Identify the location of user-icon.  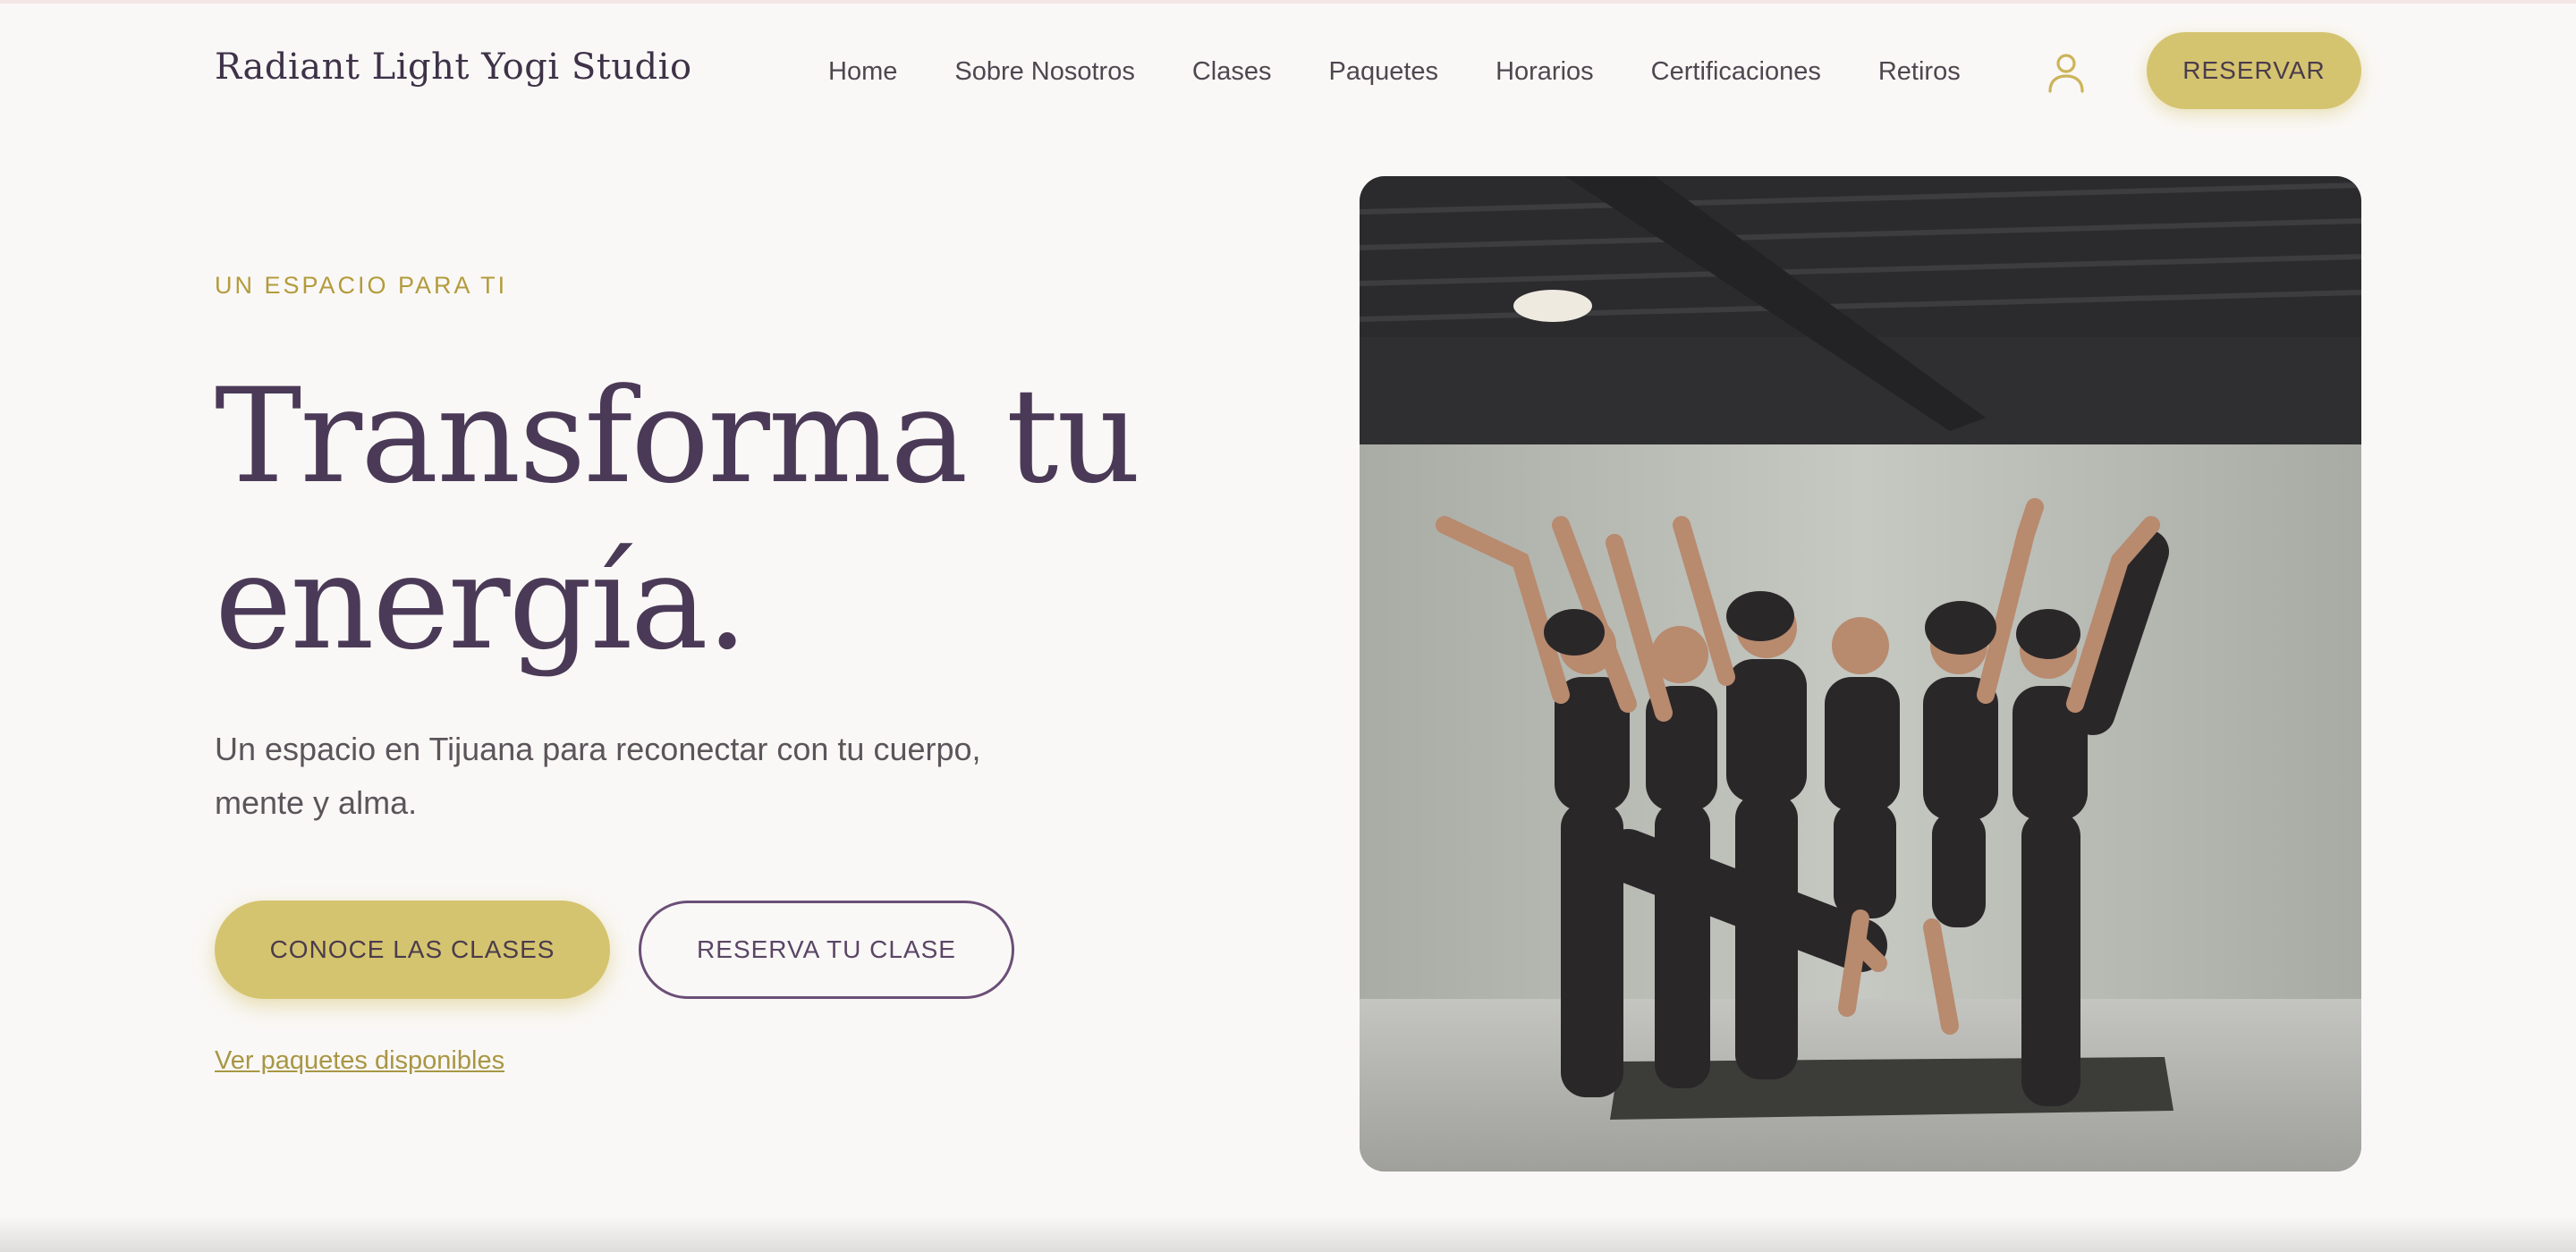
(2066, 72).